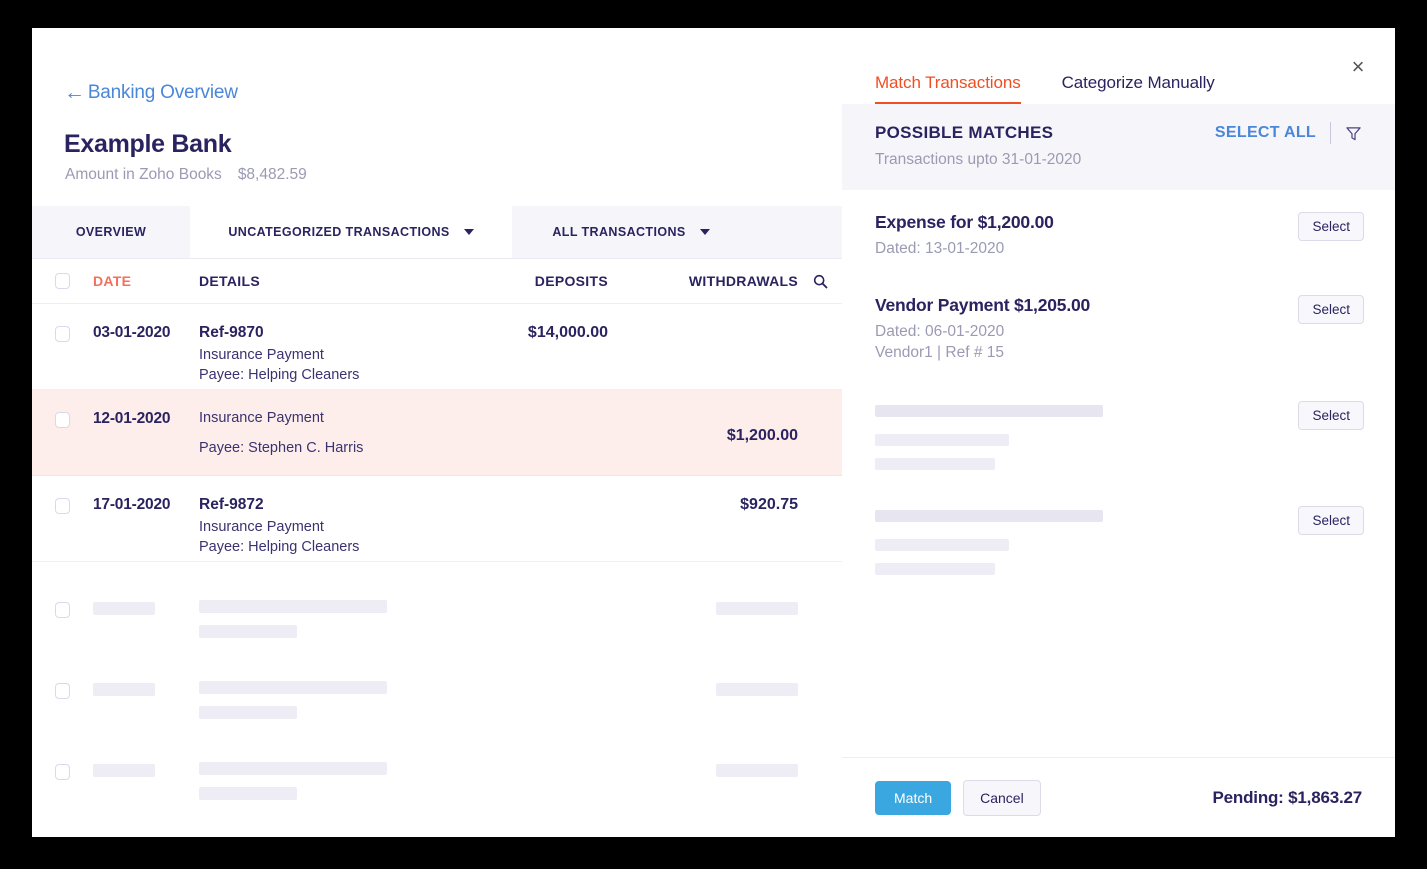  What do you see at coordinates (1358, 67) in the screenshot?
I see `close-icon: ×` at bounding box center [1358, 67].